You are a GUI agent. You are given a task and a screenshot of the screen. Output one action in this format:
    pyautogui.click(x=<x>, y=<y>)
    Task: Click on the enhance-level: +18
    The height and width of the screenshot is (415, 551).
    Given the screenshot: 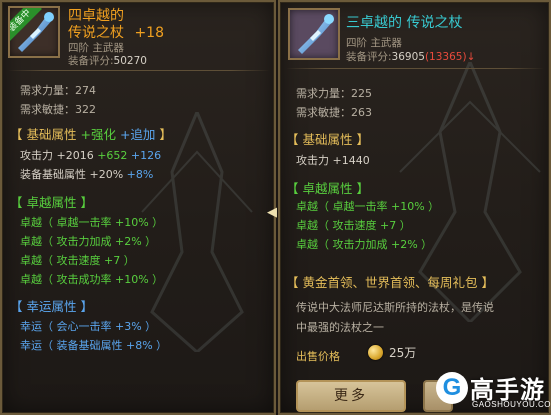 What is the action you would take?
    pyautogui.click(x=149, y=33)
    